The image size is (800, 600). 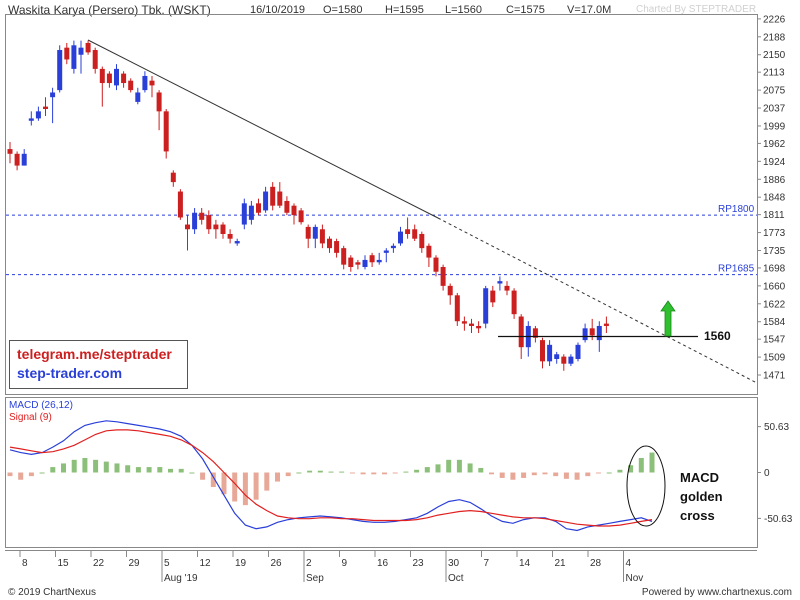 What do you see at coordinates (775, 473) in the screenshot?
I see `macd-y-axis: 50.63 0 -50.63` at bounding box center [775, 473].